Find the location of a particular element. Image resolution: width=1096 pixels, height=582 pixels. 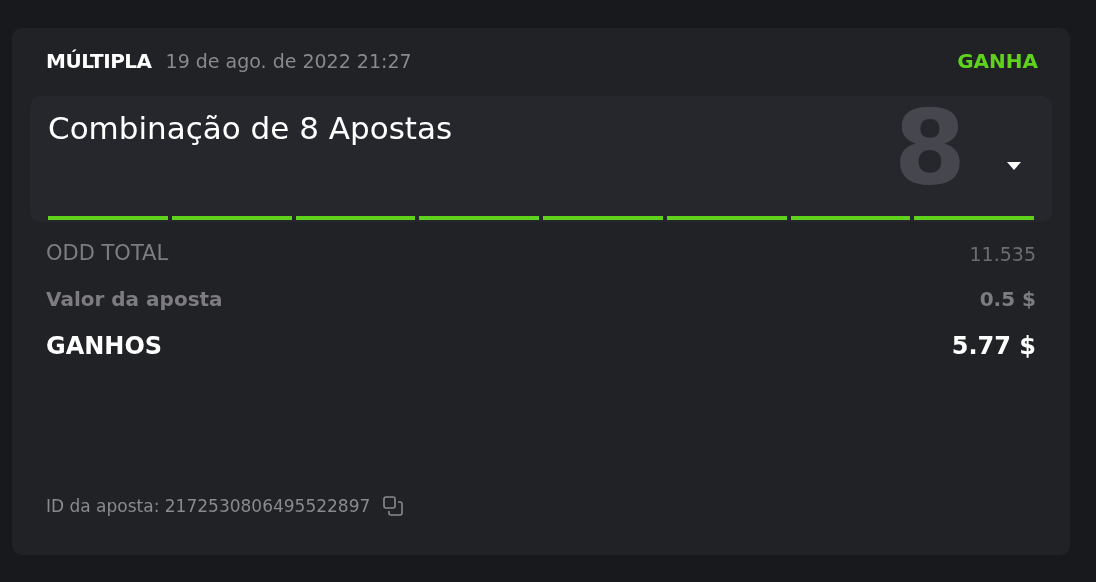

summary-value: 11.535 is located at coordinates (1002, 254).